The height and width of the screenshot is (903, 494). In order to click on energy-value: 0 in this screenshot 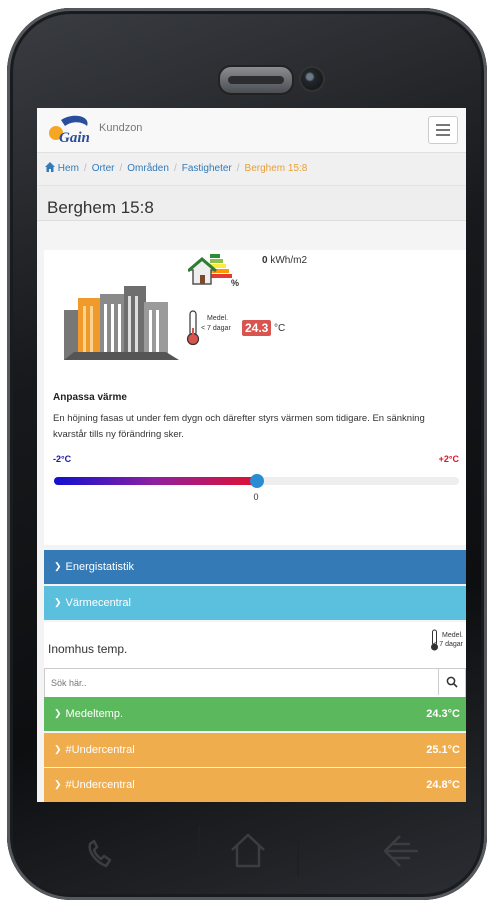, I will do `click(265, 260)`.